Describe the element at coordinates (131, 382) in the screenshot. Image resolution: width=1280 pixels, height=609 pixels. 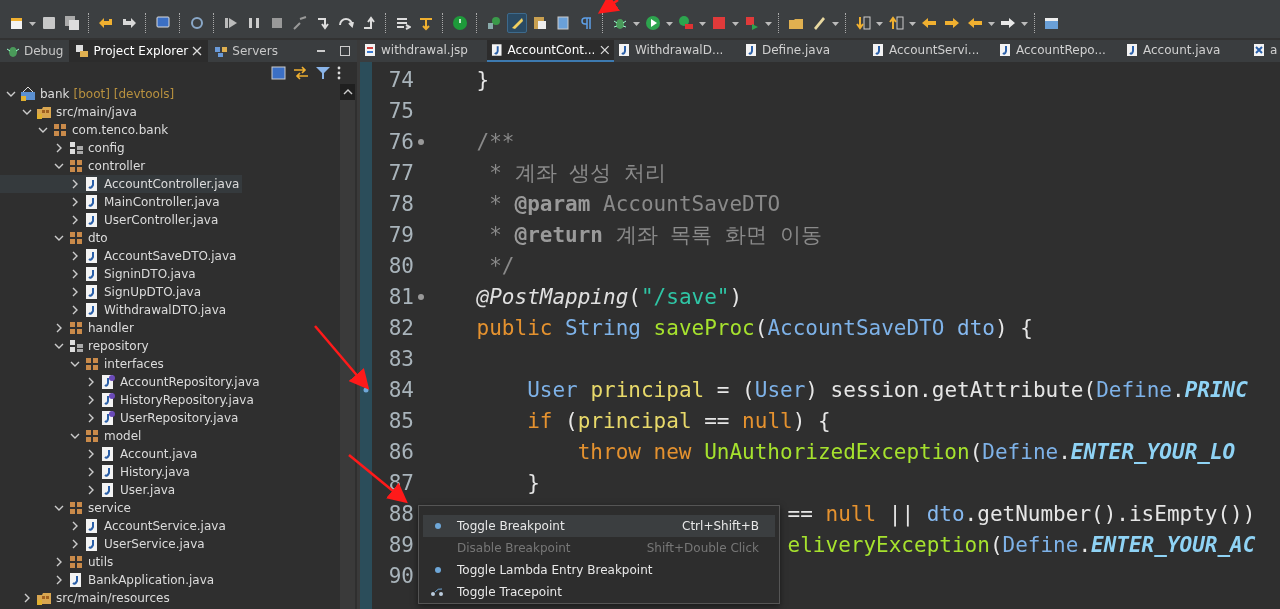
I see `tree-item: AccountRepository.java` at that location.